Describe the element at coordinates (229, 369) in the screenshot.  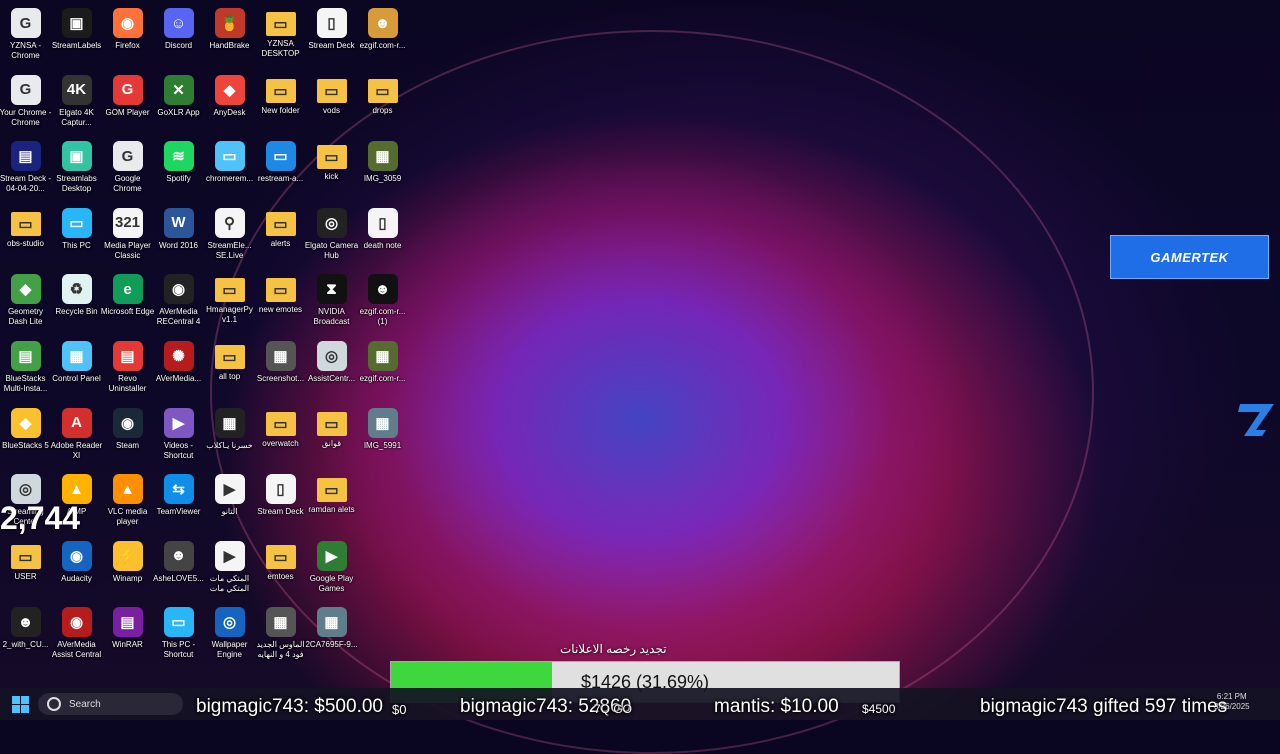
I see `desktop-icon: ▭ all top` at that location.